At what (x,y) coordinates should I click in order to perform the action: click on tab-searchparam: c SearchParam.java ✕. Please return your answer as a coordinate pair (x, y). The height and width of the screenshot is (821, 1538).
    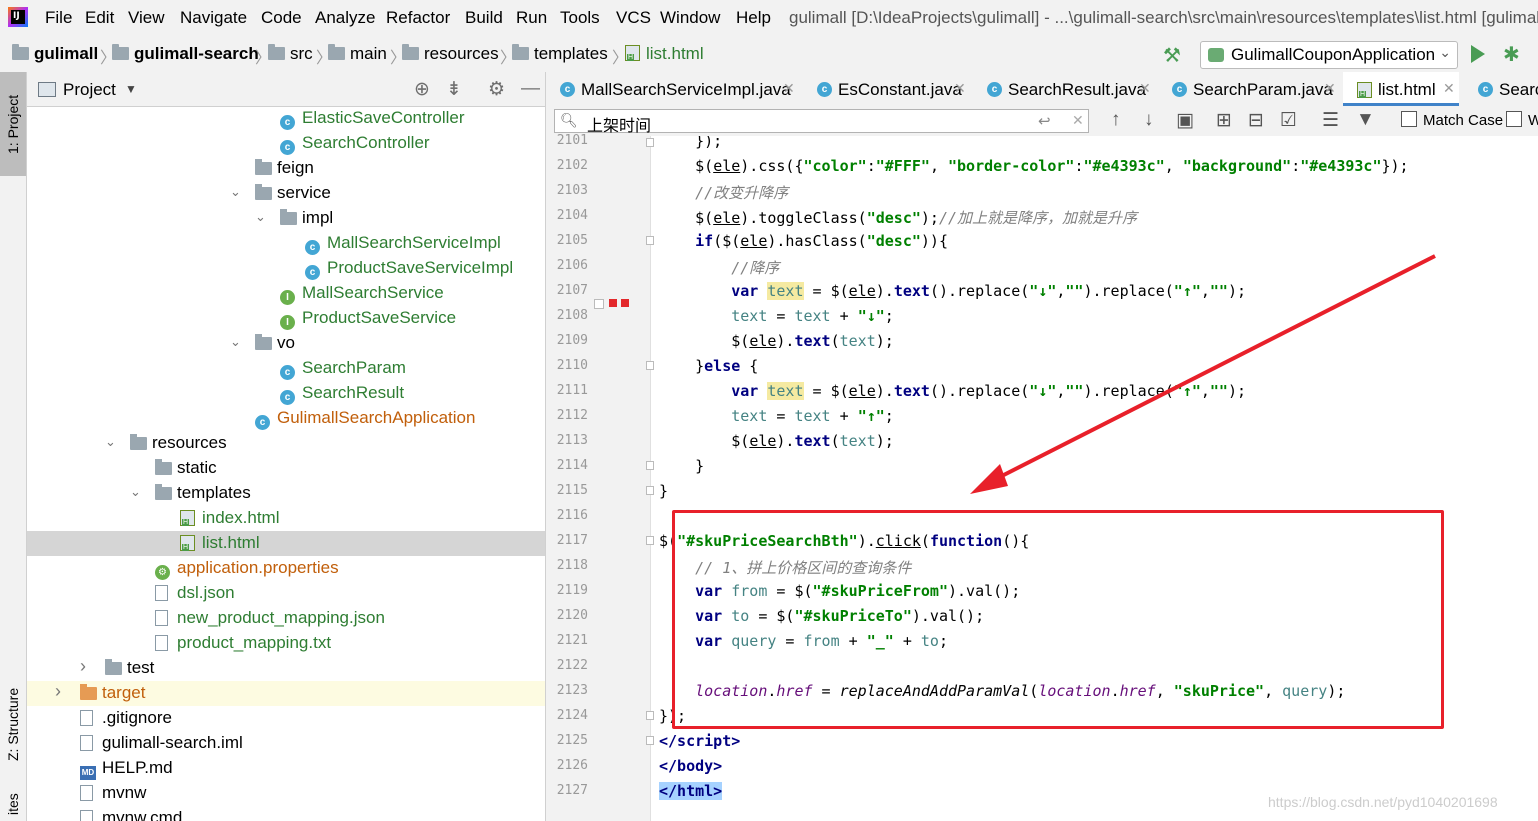
    Looking at the image, I should click on (1248, 89).